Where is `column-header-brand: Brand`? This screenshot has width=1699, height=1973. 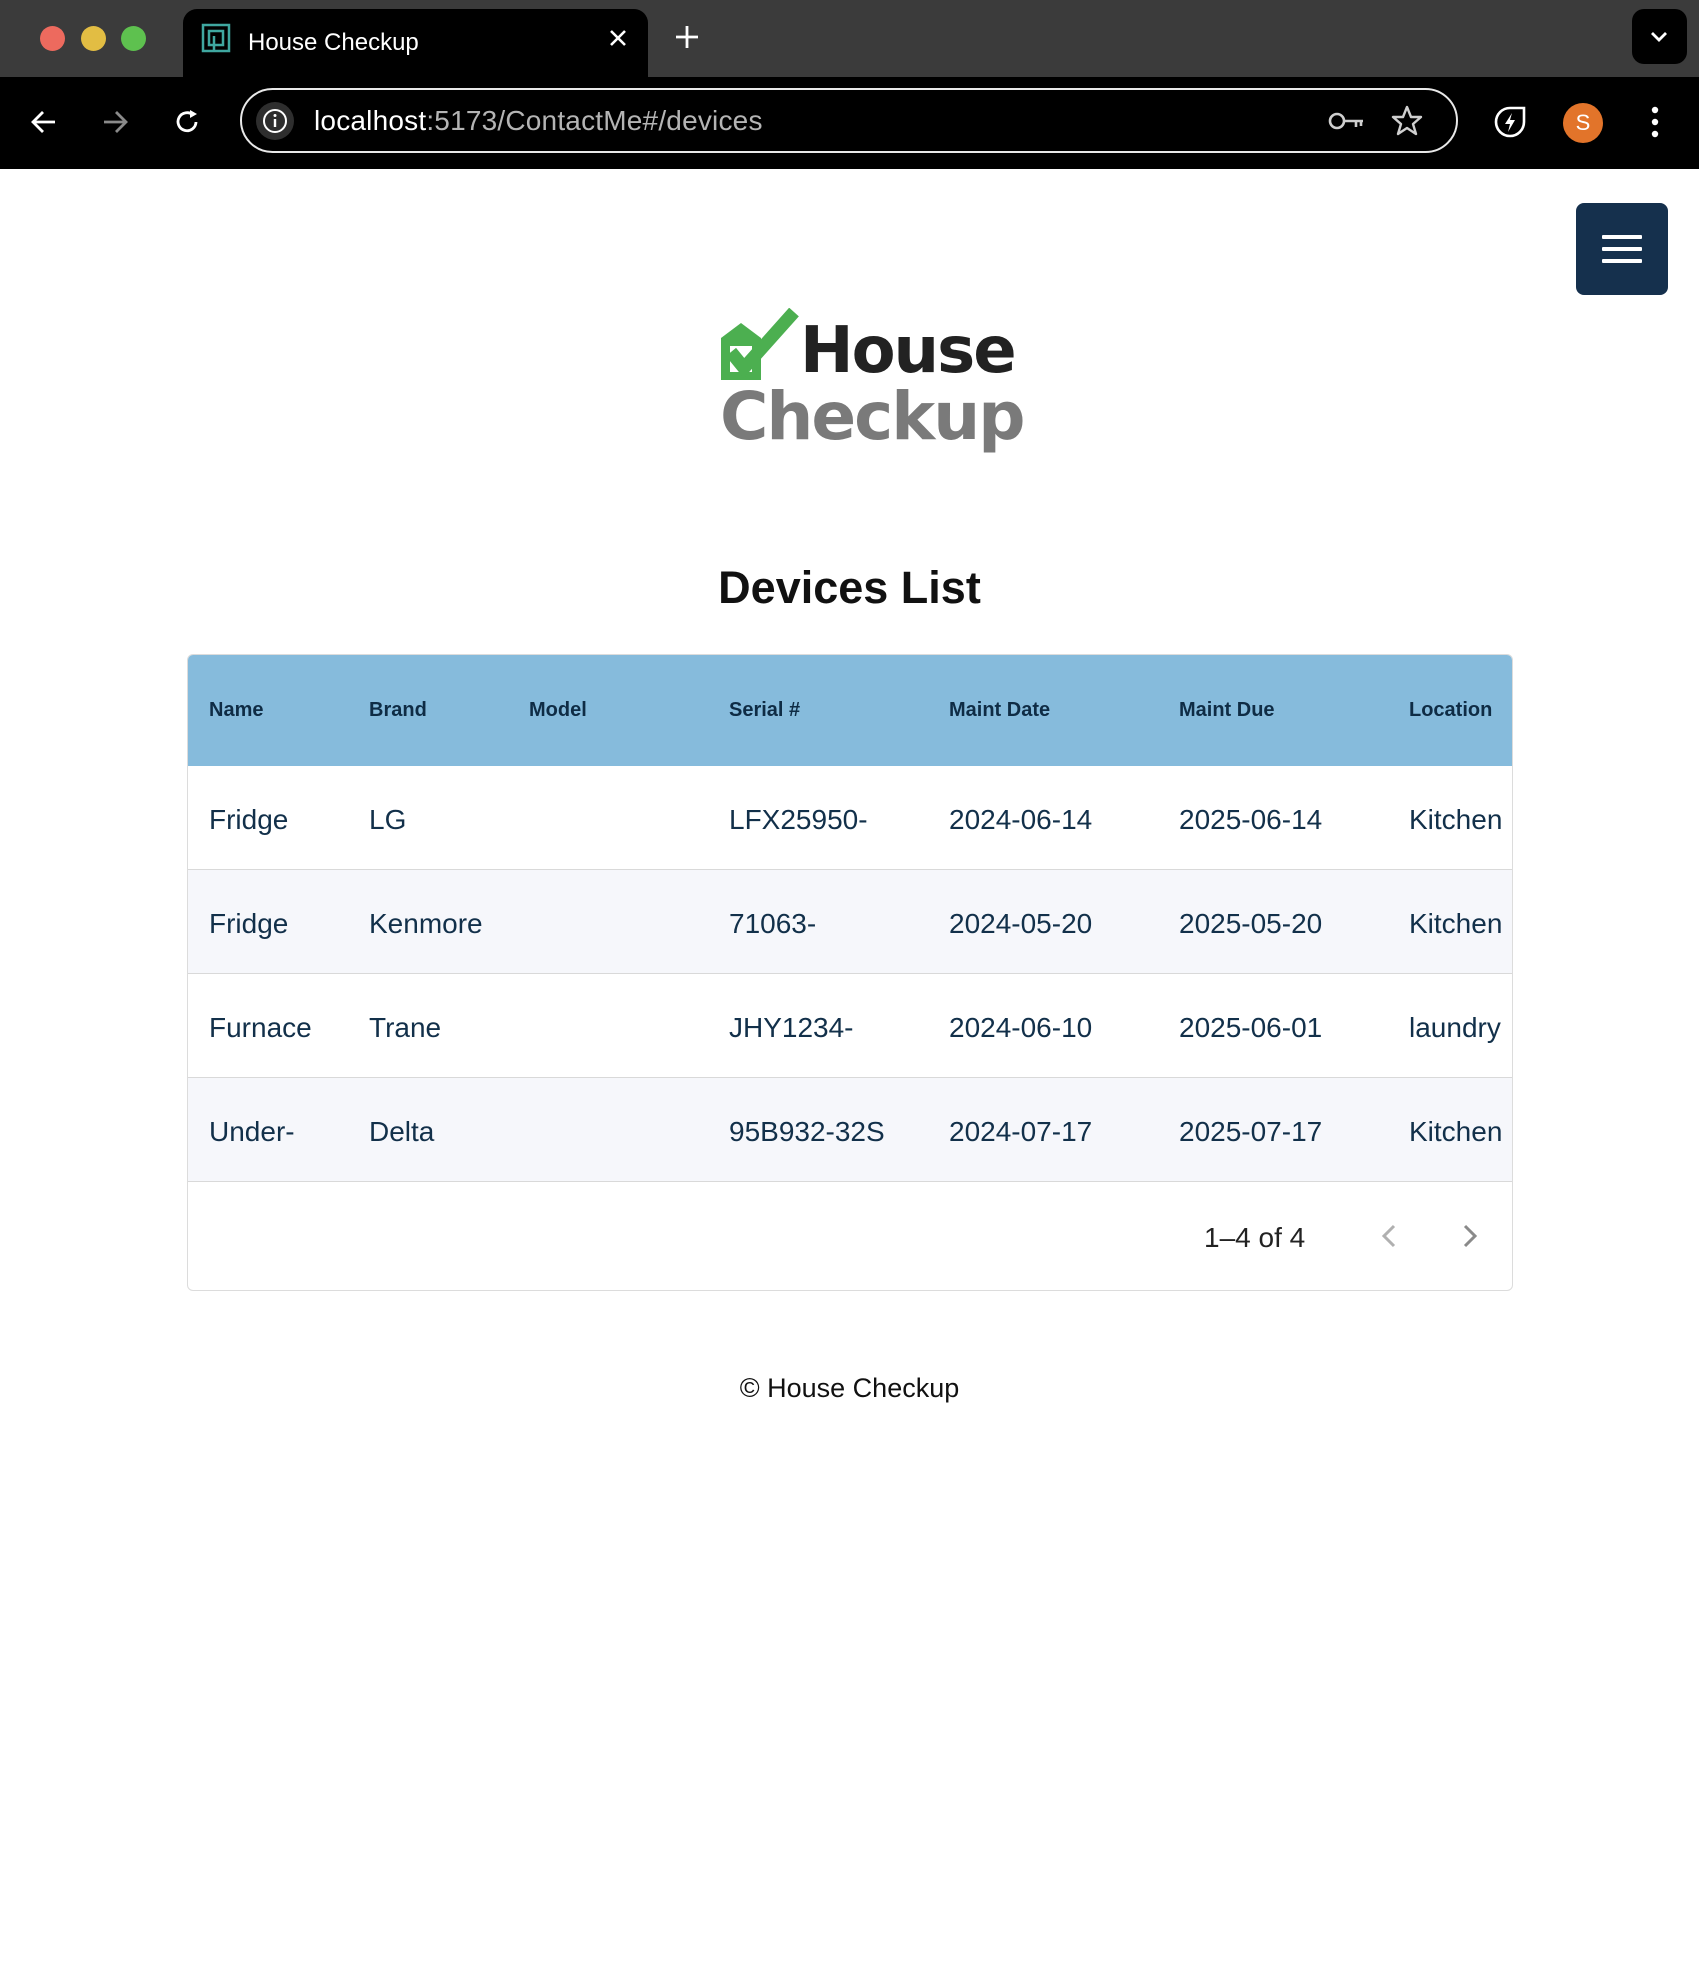
column-header-brand: Brand is located at coordinates (398, 710).